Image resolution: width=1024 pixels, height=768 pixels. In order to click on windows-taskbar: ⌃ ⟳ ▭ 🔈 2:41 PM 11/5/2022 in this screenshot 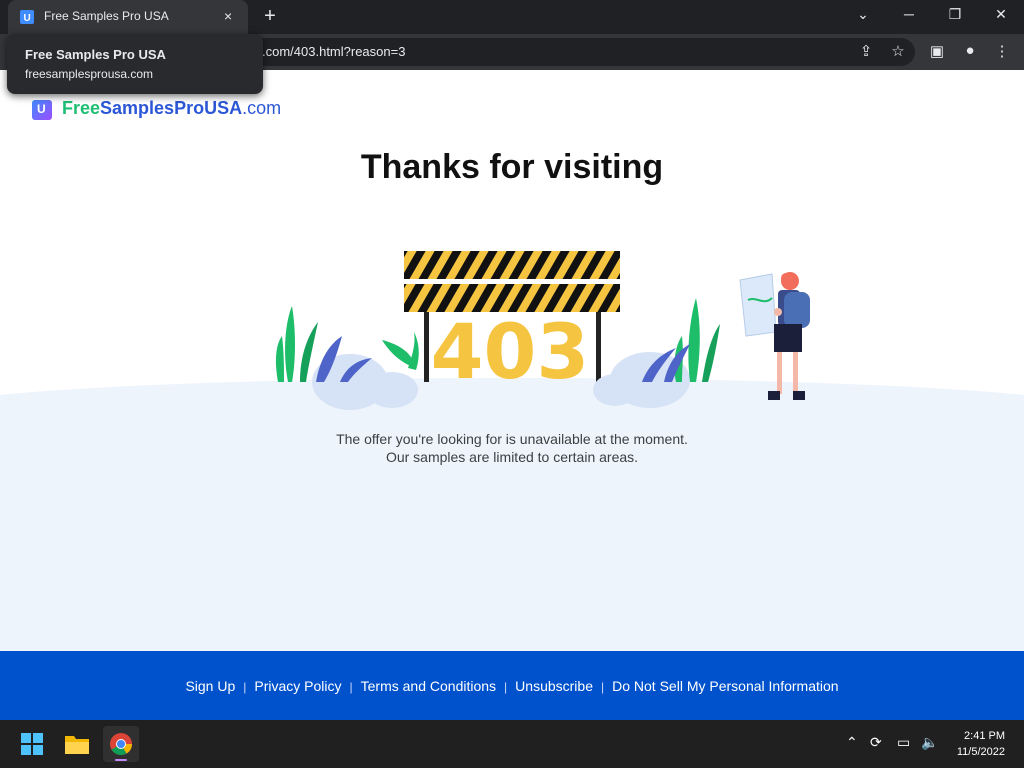, I will do `click(512, 744)`.